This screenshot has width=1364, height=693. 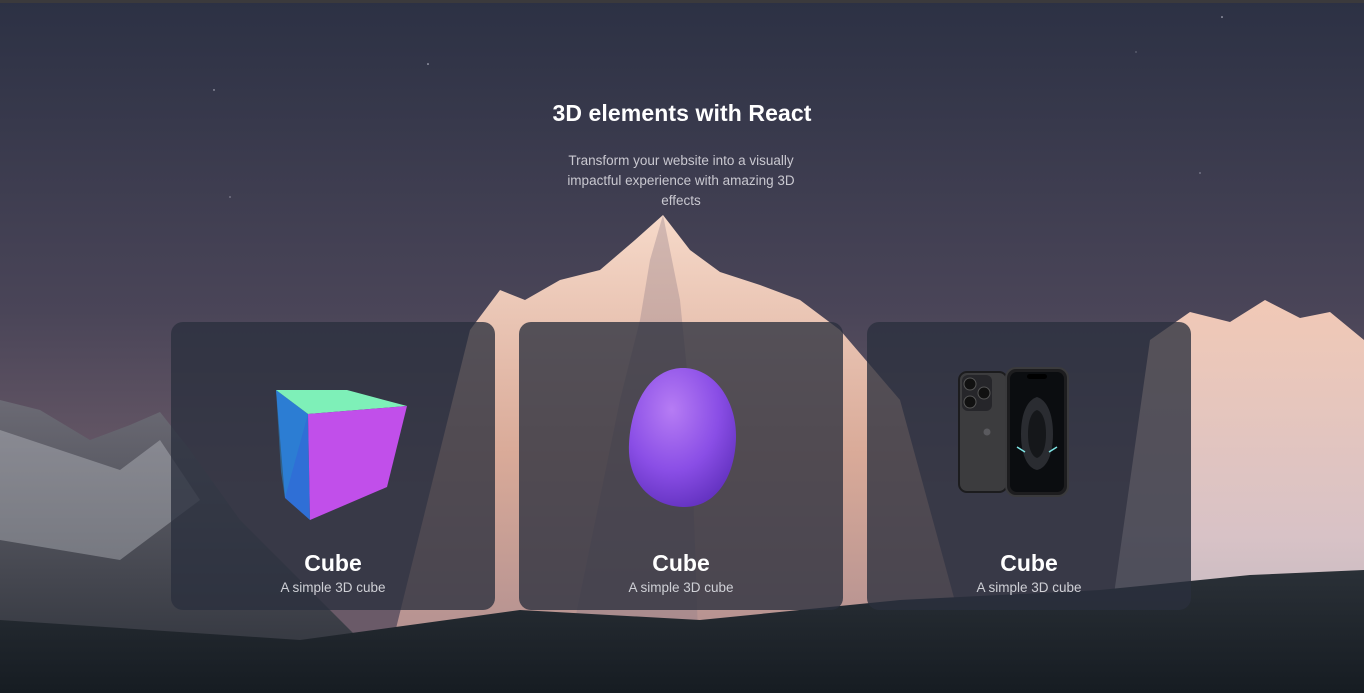 What do you see at coordinates (341, 455) in the screenshot?
I see `cube-3d-icon` at bounding box center [341, 455].